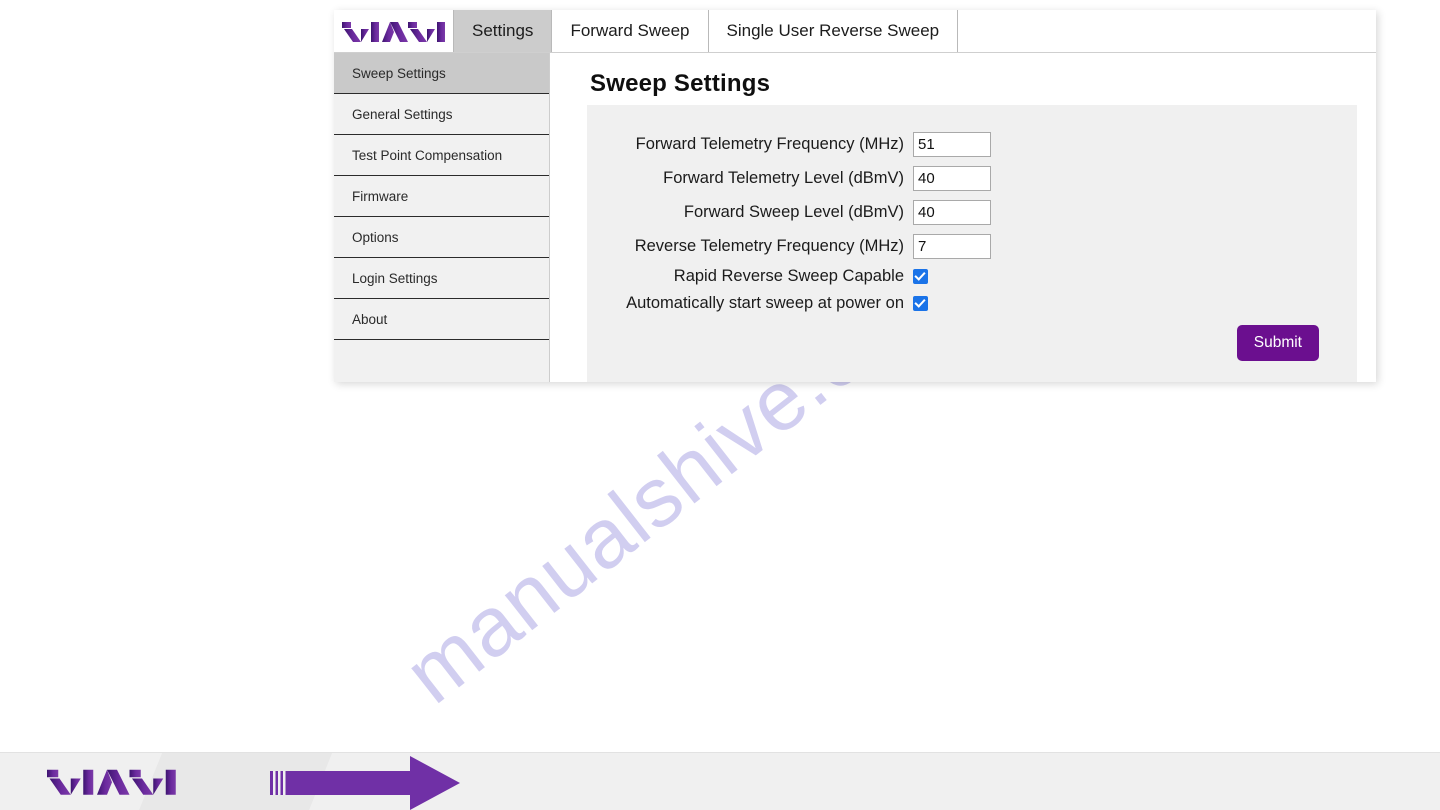 The width and height of the screenshot is (1440, 810). I want to click on viavi-logo, so click(393, 32).